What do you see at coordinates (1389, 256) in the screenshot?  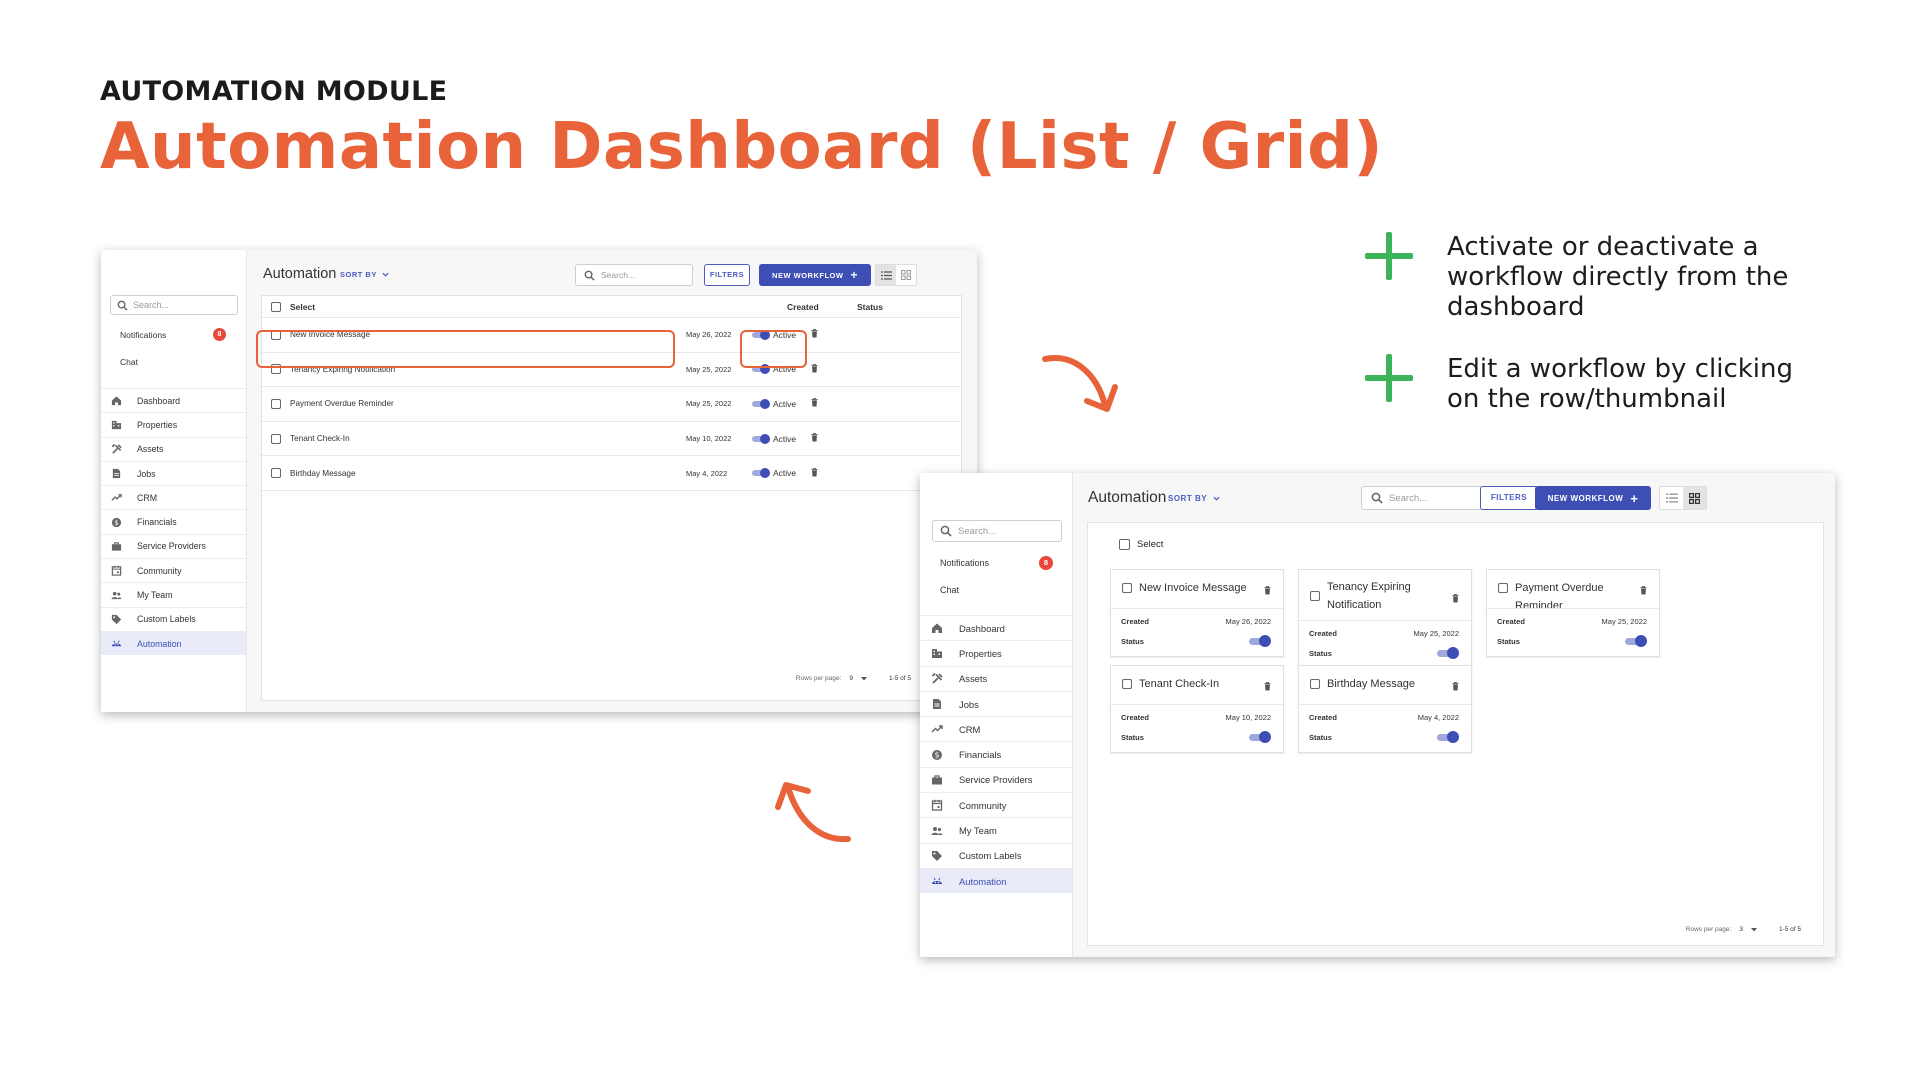 I see `plus-icon` at bounding box center [1389, 256].